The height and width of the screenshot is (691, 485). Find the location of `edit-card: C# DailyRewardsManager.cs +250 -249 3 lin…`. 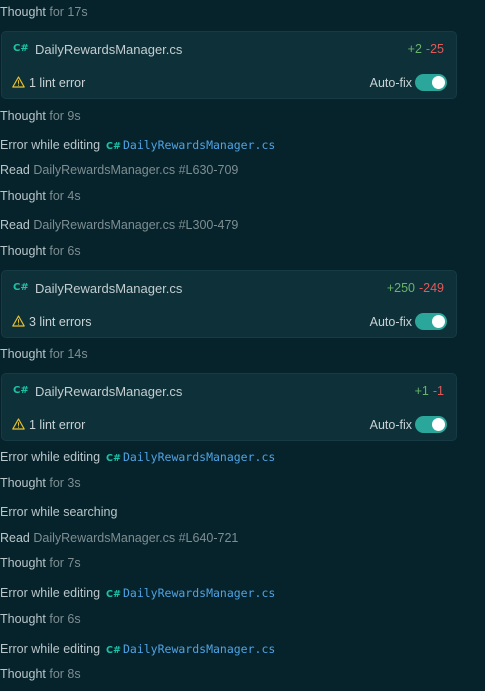

edit-card: C# DailyRewardsManager.cs +250 -249 3 lin… is located at coordinates (229, 304).